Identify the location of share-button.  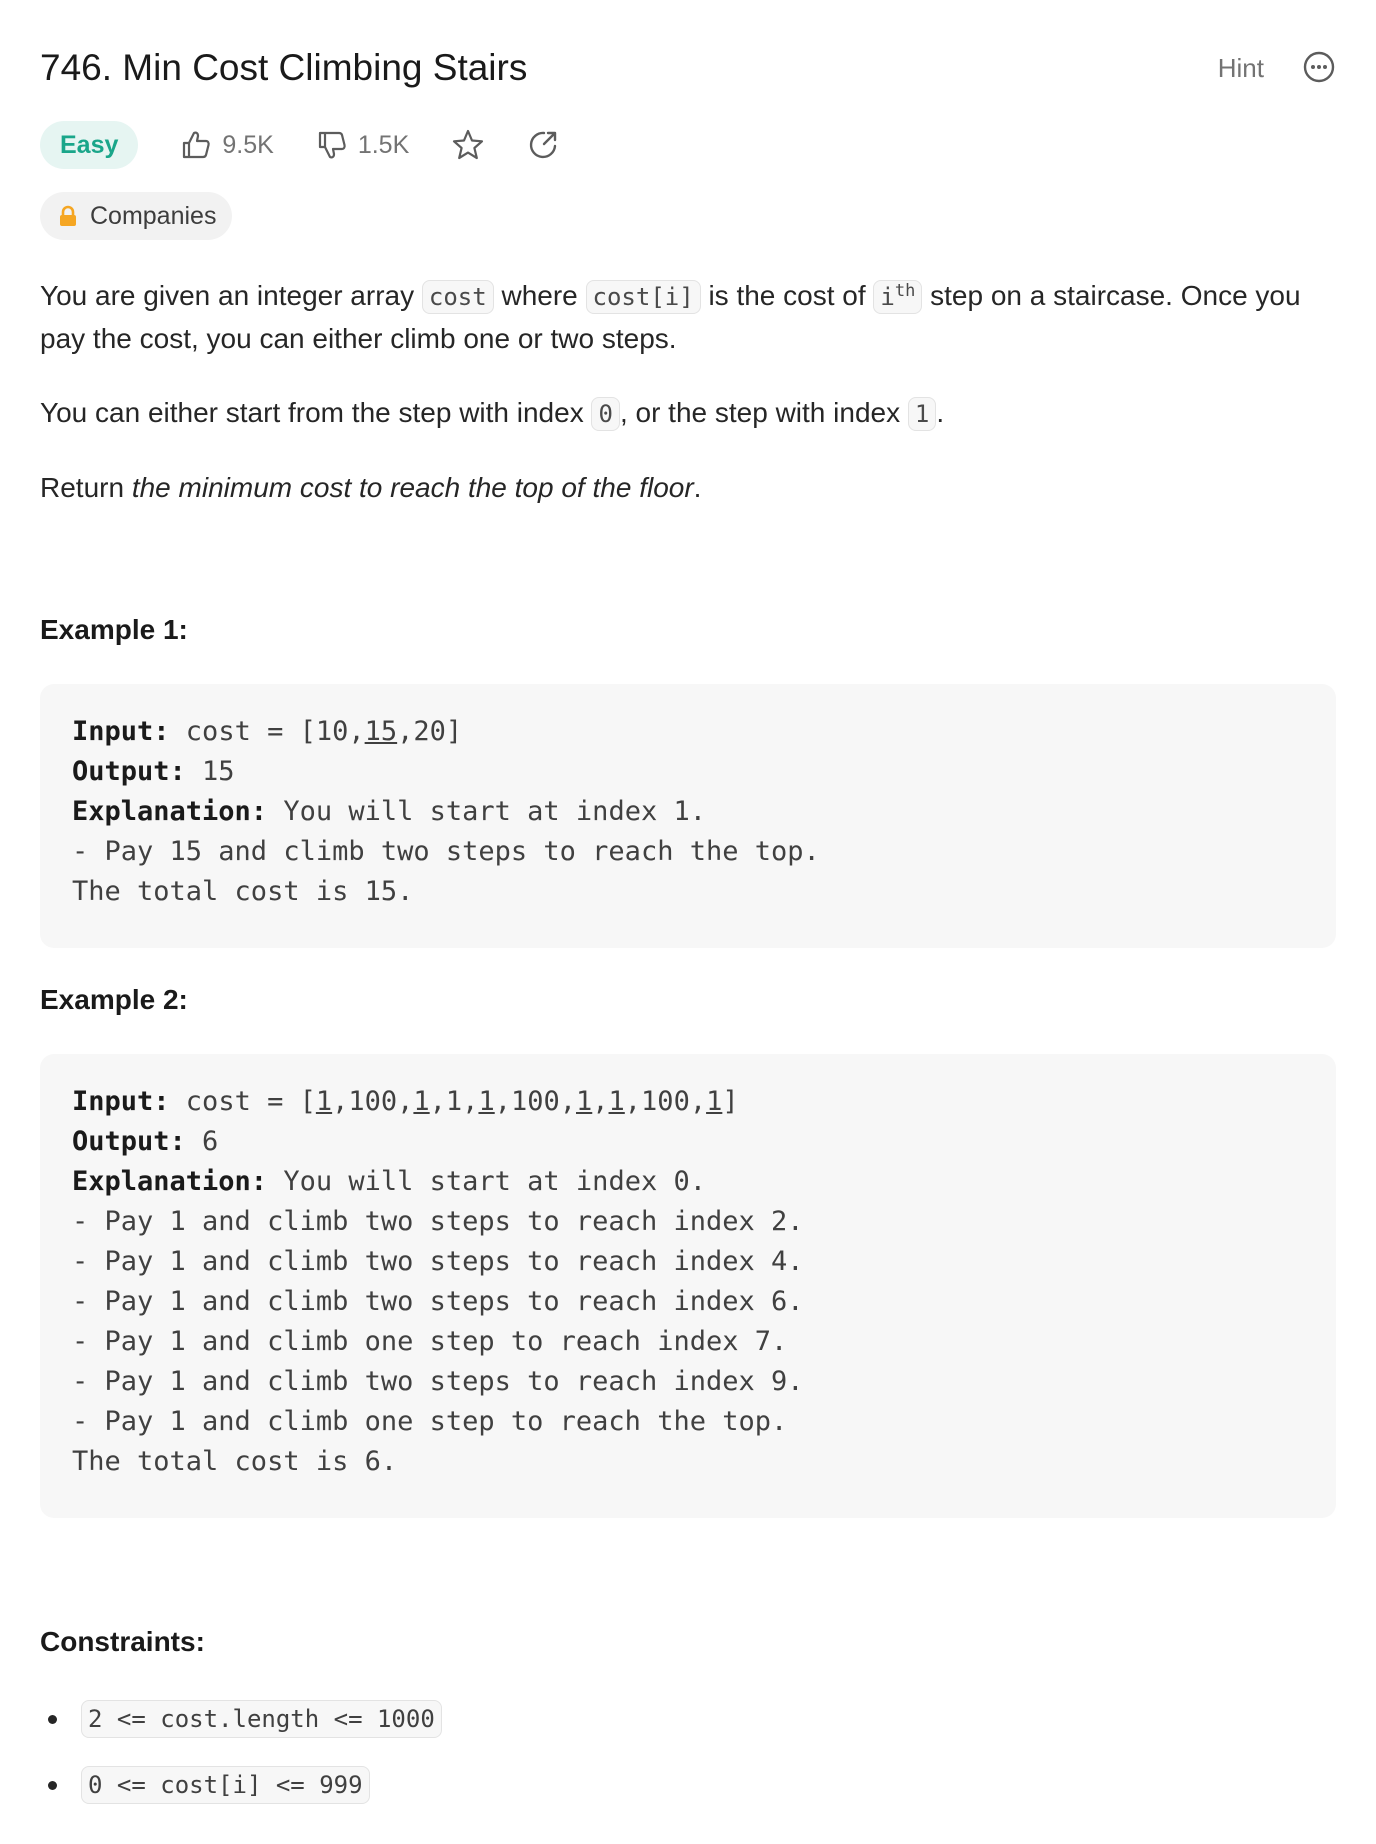
(543, 145).